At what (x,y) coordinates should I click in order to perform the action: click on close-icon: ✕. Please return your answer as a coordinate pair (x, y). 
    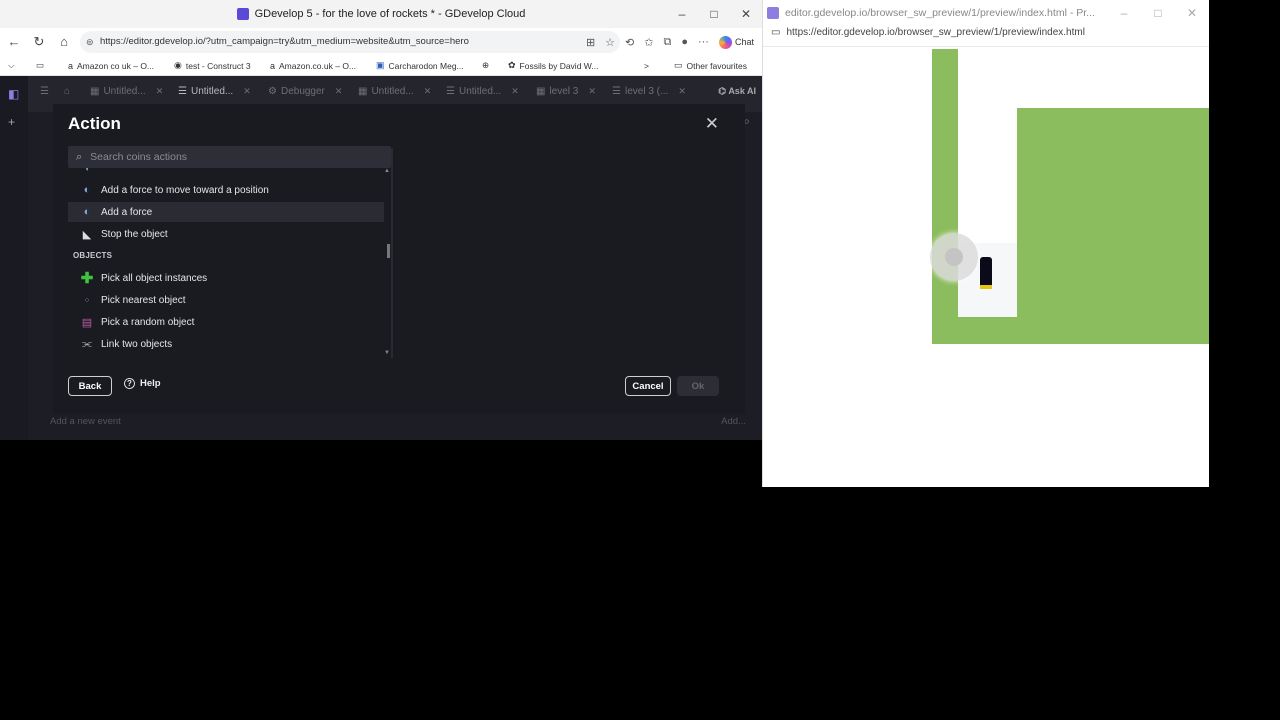
    Looking at the image, I should click on (712, 124).